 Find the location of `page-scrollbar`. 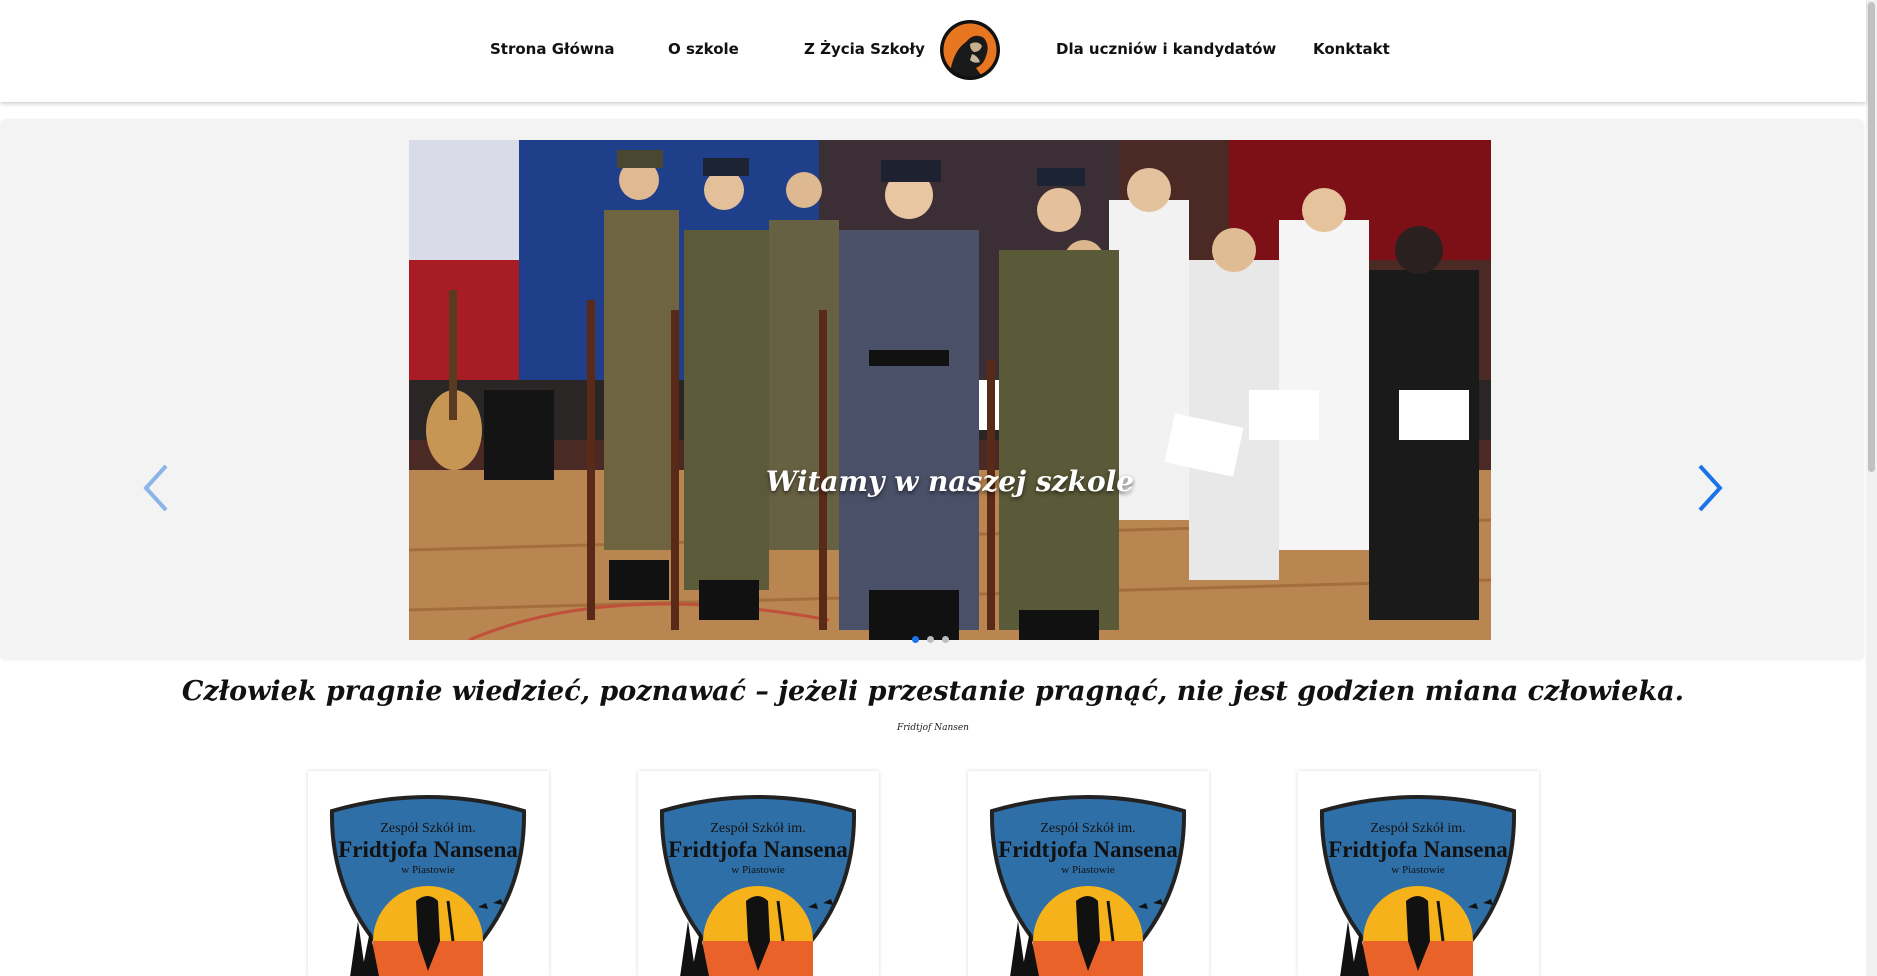

page-scrollbar is located at coordinates (1871, 488).